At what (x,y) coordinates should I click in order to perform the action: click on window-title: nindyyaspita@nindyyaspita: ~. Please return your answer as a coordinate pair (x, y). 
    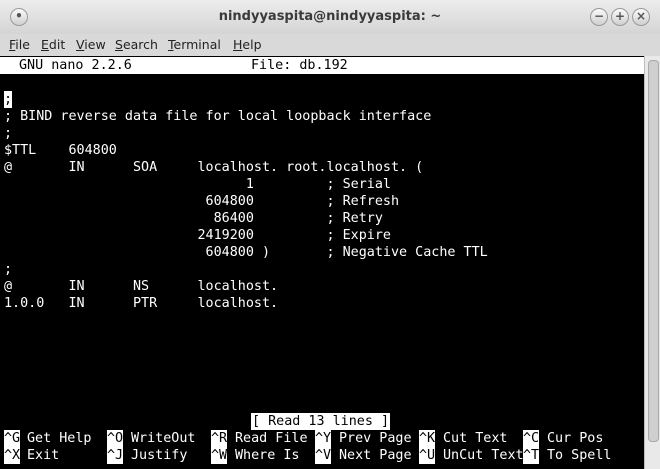
    Looking at the image, I should click on (330, 16).